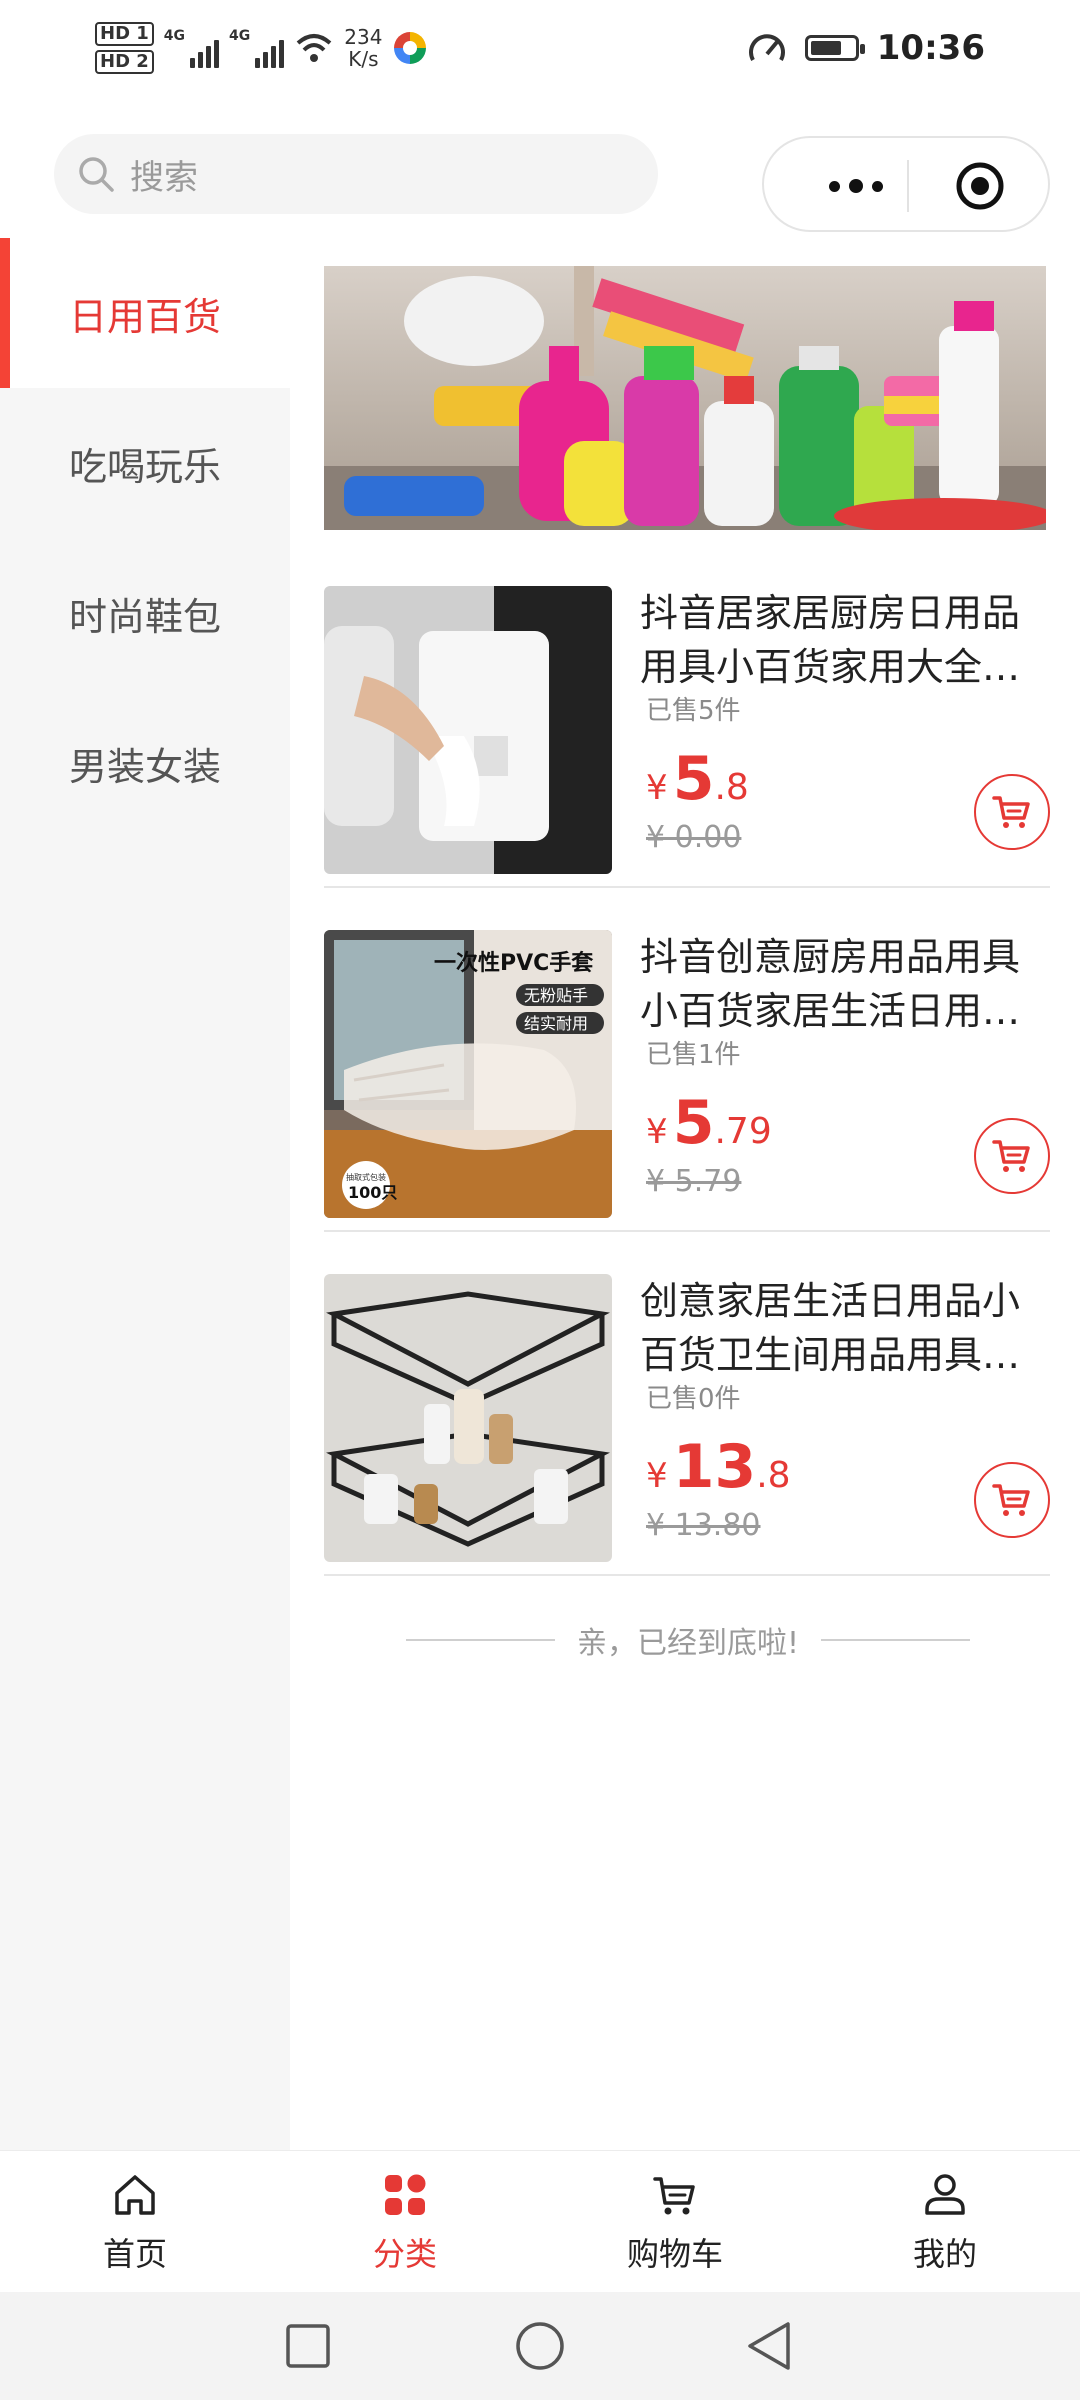 This screenshot has width=1080, height=2400. Describe the element at coordinates (513, 963) in the screenshot. I see `image-headline: 一次性PVC手套` at that location.